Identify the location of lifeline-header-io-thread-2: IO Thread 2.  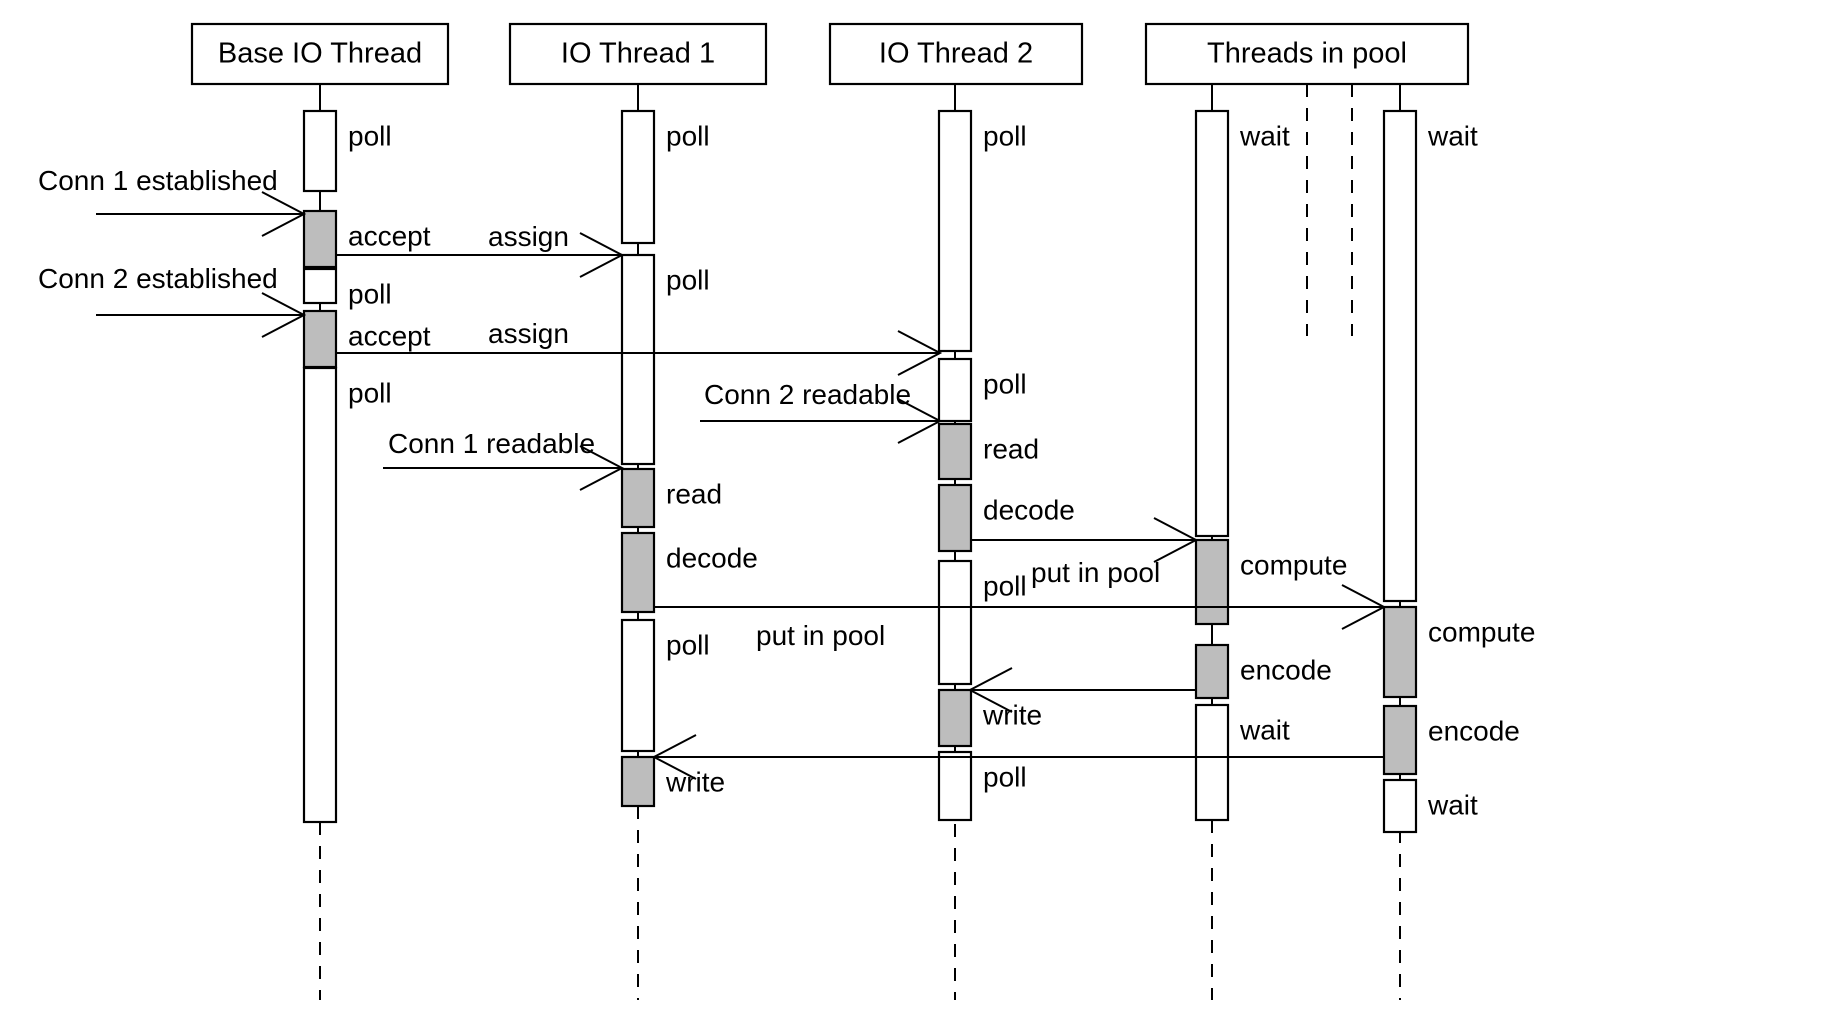
(956, 54).